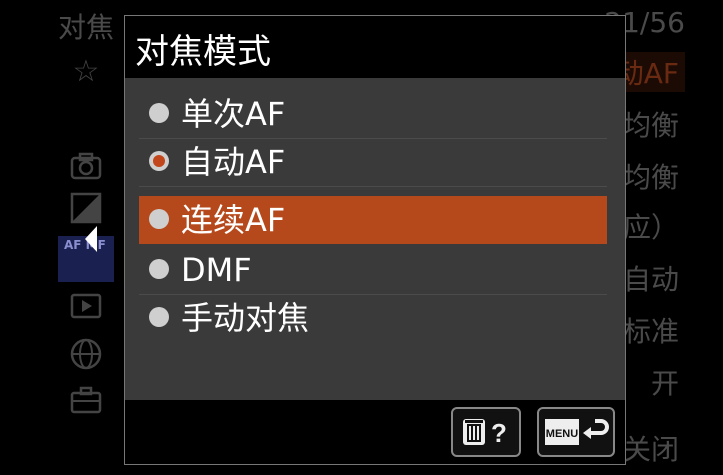 The height and width of the screenshot is (475, 723). What do you see at coordinates (86, 400) in the screenshot?
I see `toolbox-icon` at bounding box center [86, 400].